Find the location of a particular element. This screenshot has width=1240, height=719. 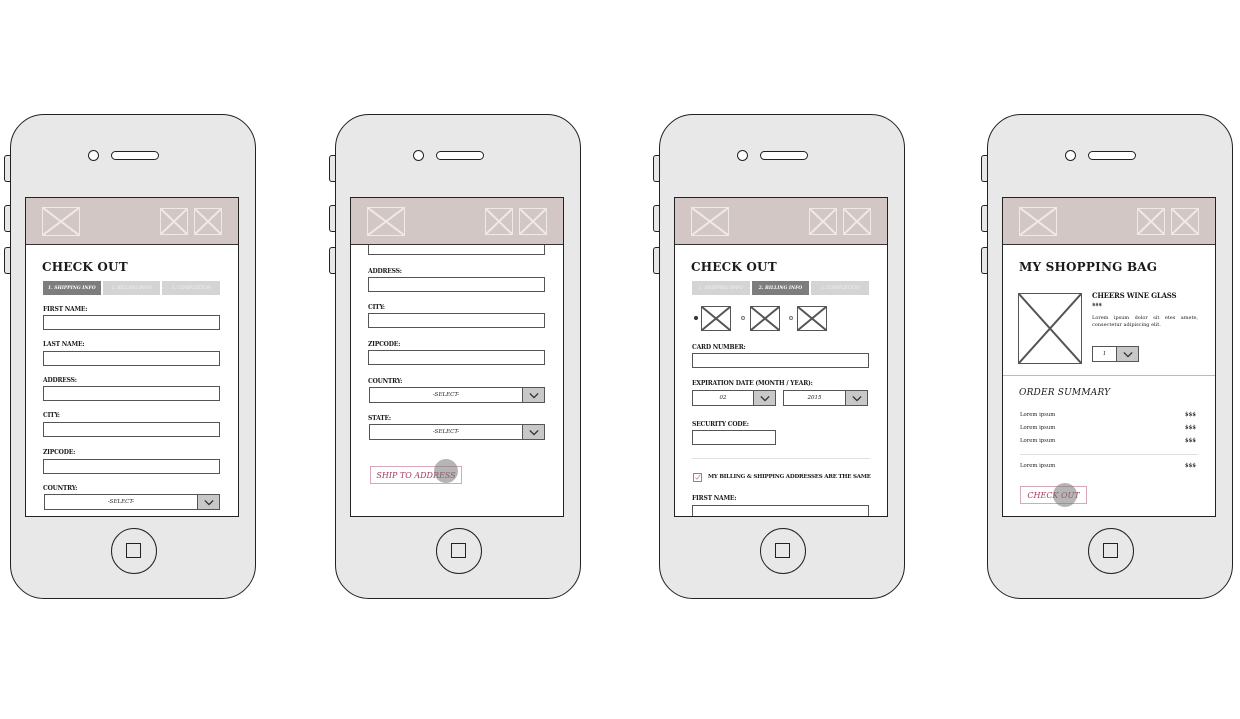

security-code-label: SECURITY CODE: is located at coordinates (720, 424).